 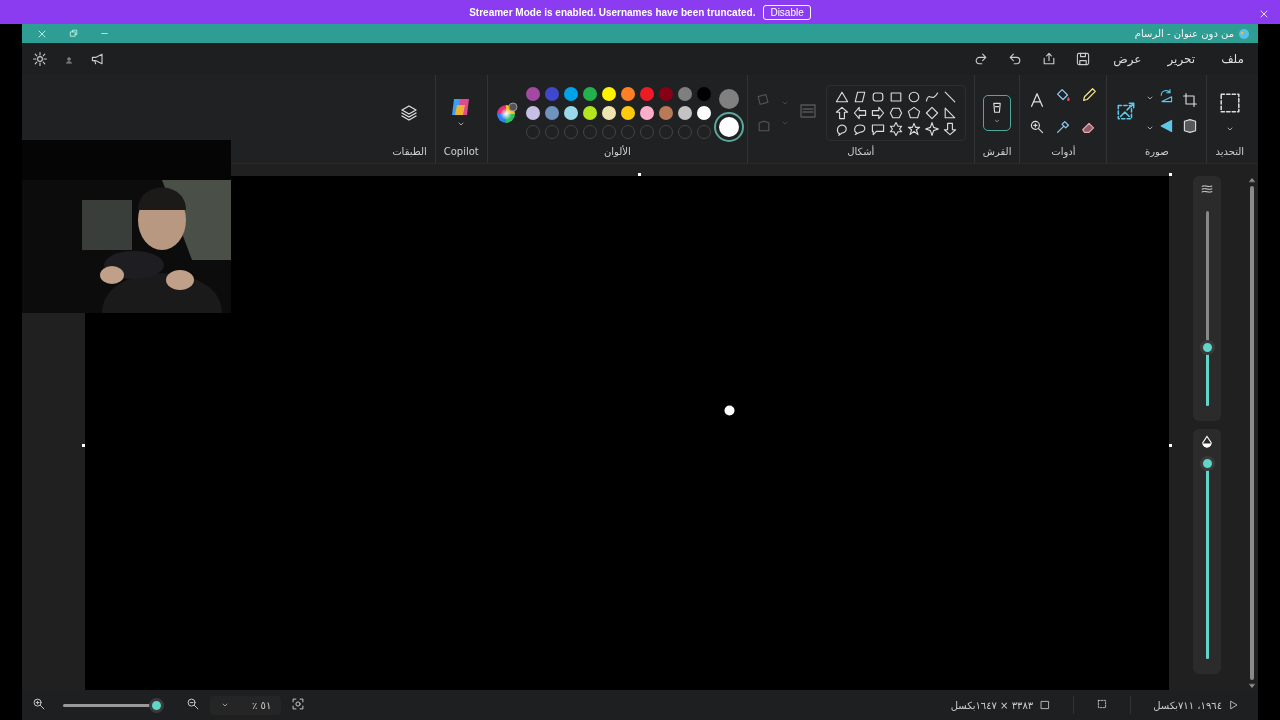 I want to click on settings-icon, so click(x=40, y=59).